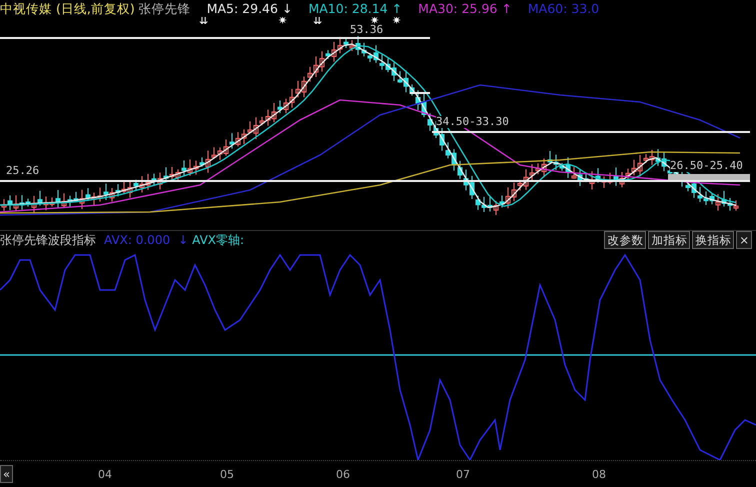 Image resolution: width=756 pixels, height=487 pixels. Describe the element at coordinates (105, 475) in the screenshot. I see `month-label: 04` at that location.